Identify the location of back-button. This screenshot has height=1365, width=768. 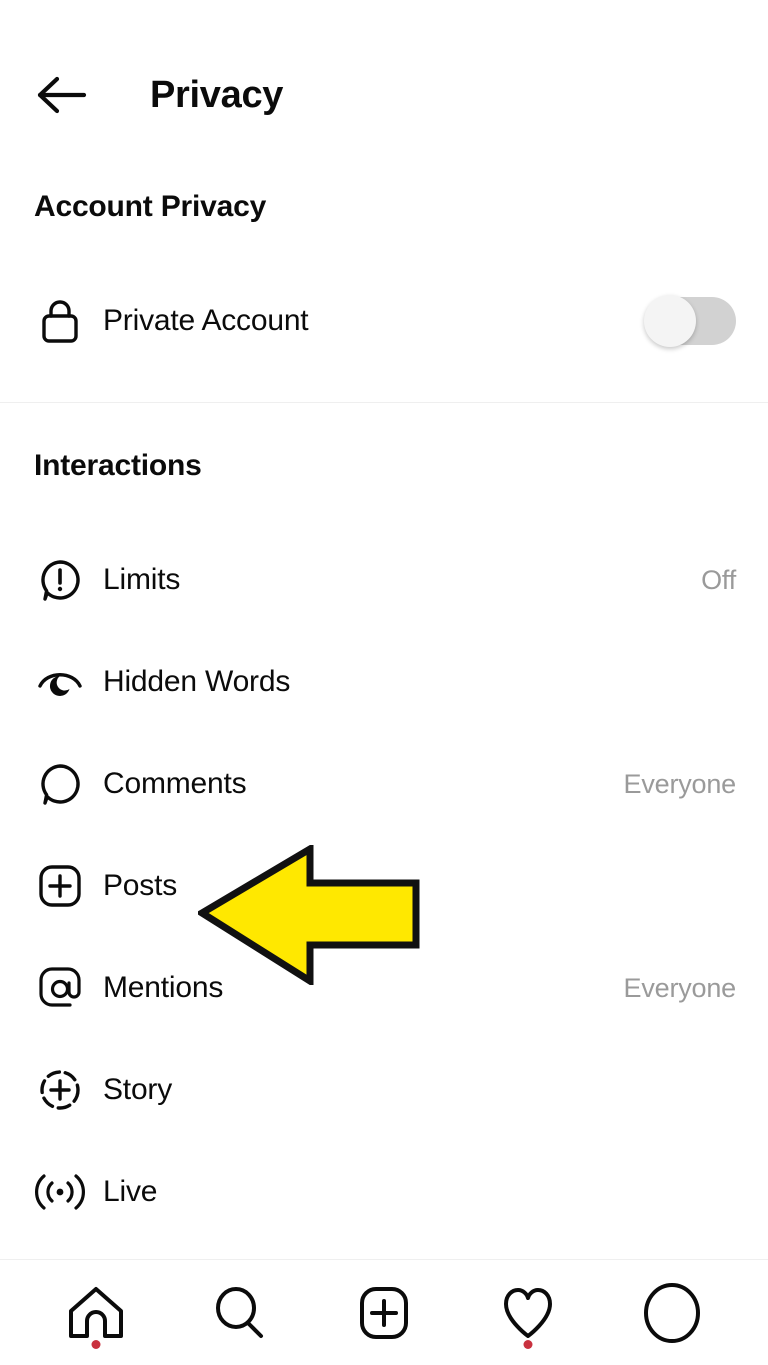
(62, 95).